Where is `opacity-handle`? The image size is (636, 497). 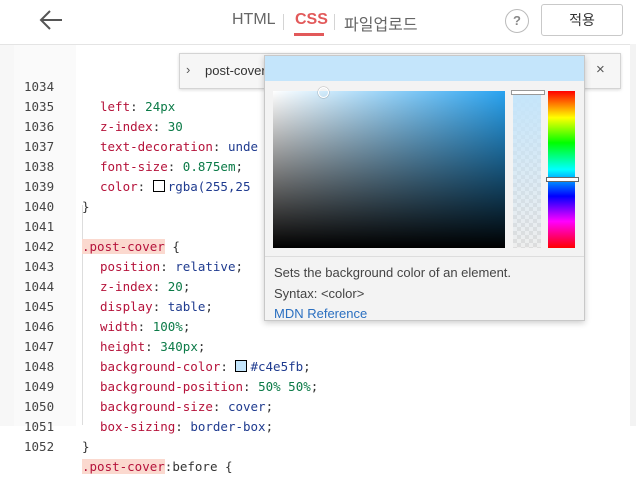 opacity-handle is located at coordinates (528, 92).